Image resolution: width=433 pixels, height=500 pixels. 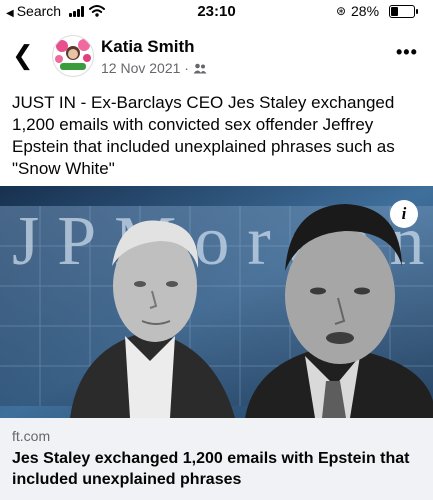 I want to click on battery-percent: 28%, so click(x=365, y=11).